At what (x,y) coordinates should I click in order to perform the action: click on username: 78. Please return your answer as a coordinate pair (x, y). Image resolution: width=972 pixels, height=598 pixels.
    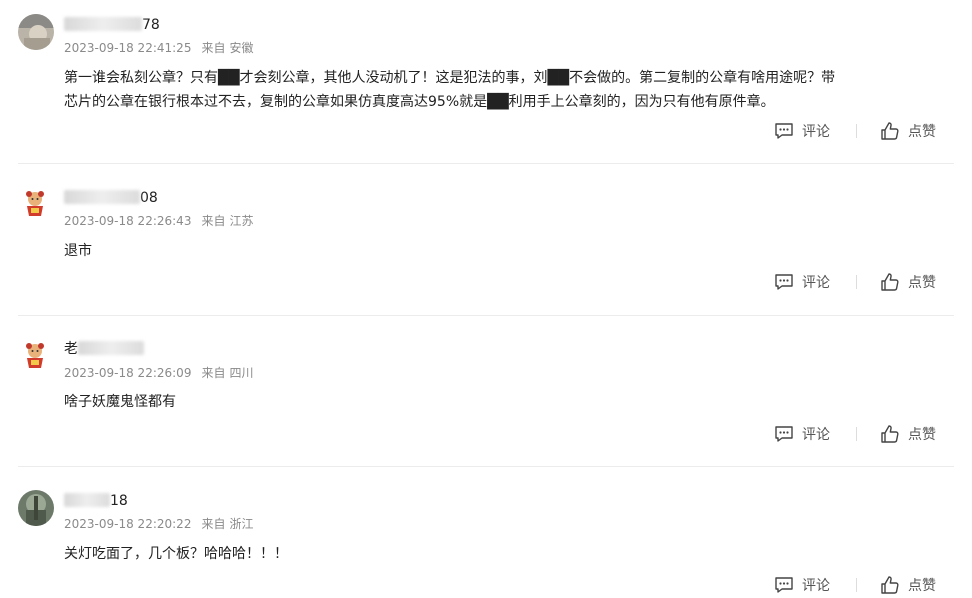
    Looking at the image, I should click on (112, 25).